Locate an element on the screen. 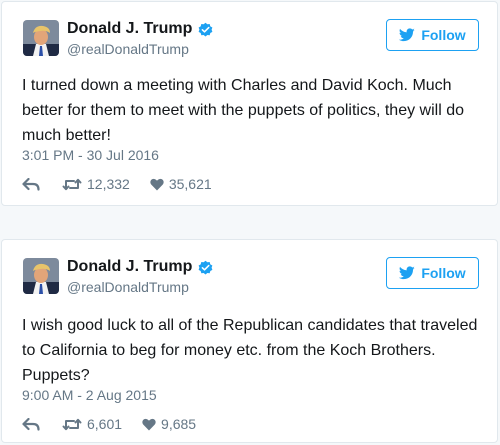  tweet-actions: 6,601 9,685 is located at coordinates (109, 424).